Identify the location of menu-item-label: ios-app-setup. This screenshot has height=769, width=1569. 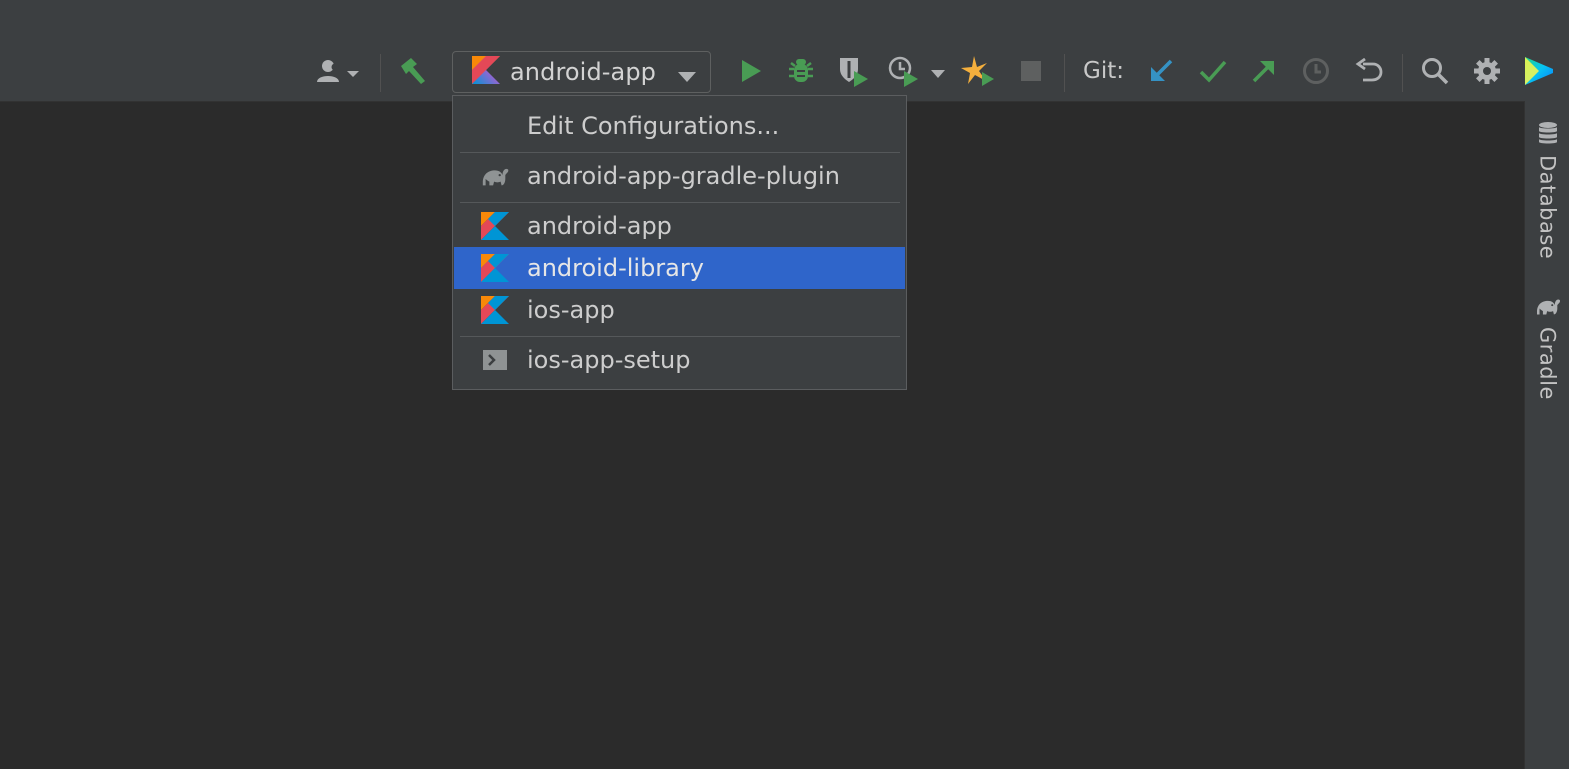
(609, 360).